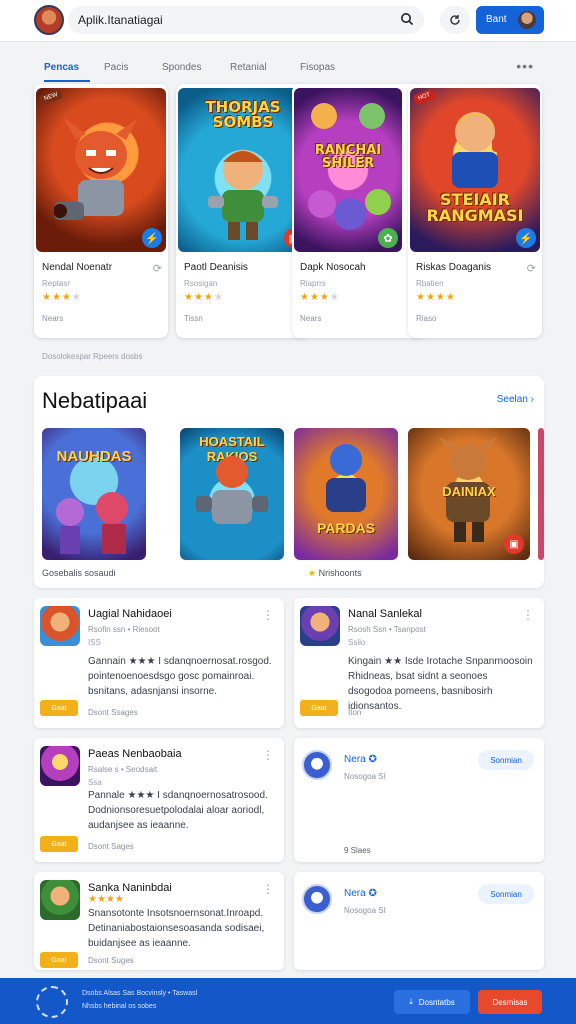 Image resolution: width=576 pixels, height=1024 pixels. What do you see at coordinates (496, 19) in the screenshot?
I see `login-label: Bant` at bounding box center [496, 19].